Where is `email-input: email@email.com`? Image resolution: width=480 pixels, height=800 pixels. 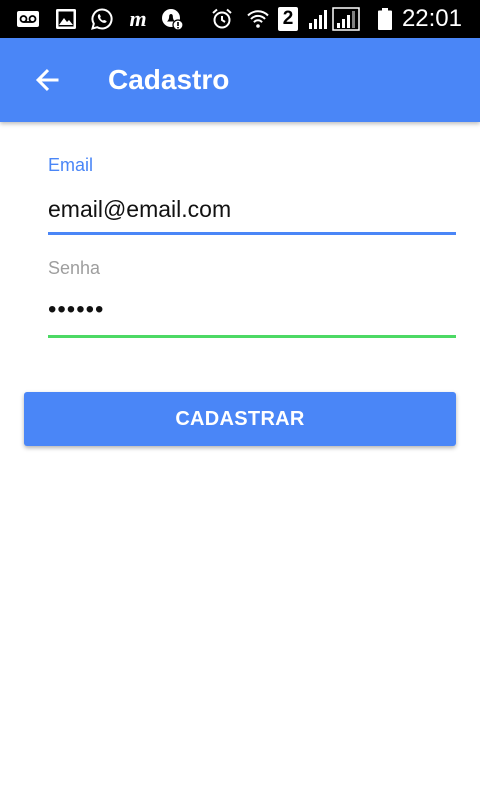 email-input: email@email.com is located at coordinates (139, 209).